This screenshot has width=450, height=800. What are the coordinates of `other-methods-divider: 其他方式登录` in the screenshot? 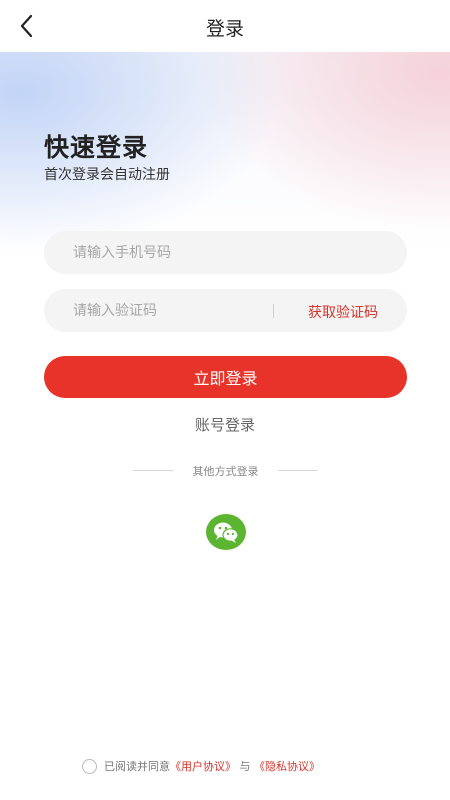 It's located at (225, 471).